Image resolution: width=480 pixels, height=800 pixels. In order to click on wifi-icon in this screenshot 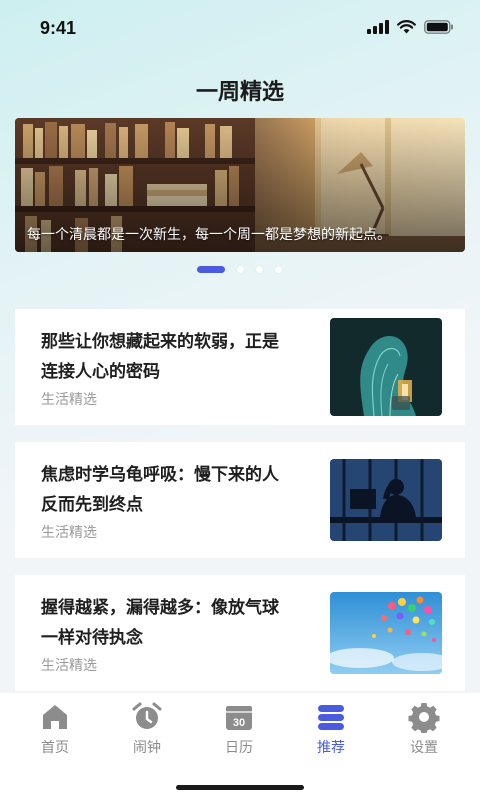, I will do `click(406, 27)`.